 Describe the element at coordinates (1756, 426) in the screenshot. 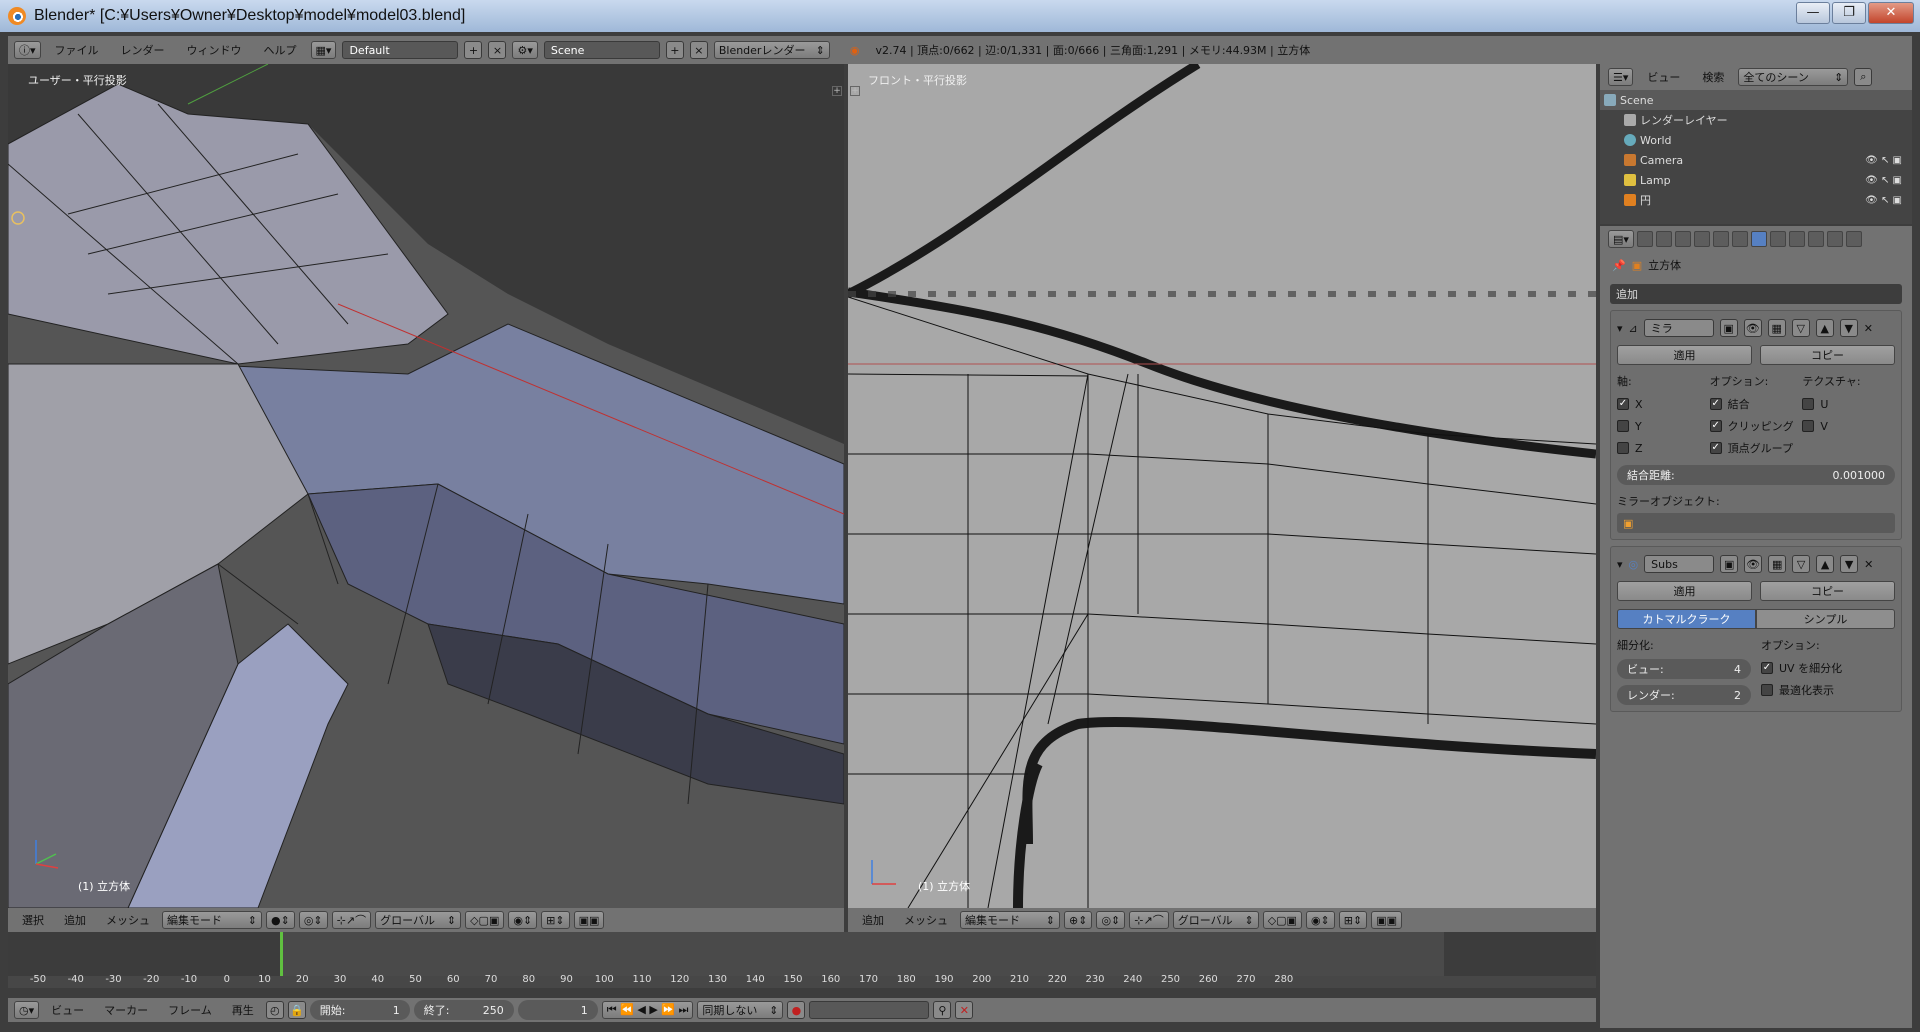

I see `clipping-checkbox: ✓ クリッピング` at that location.